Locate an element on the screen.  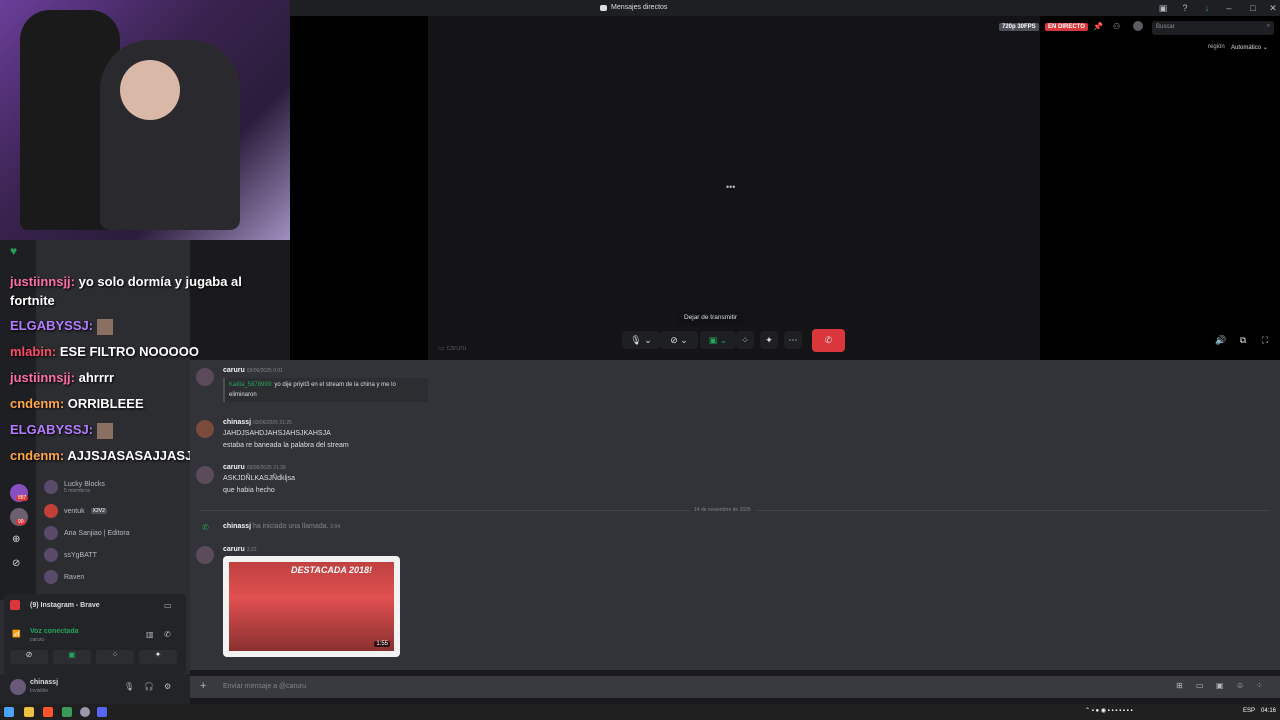
dm-item: ventuk X2V2 is located at coordinates (75, 511).